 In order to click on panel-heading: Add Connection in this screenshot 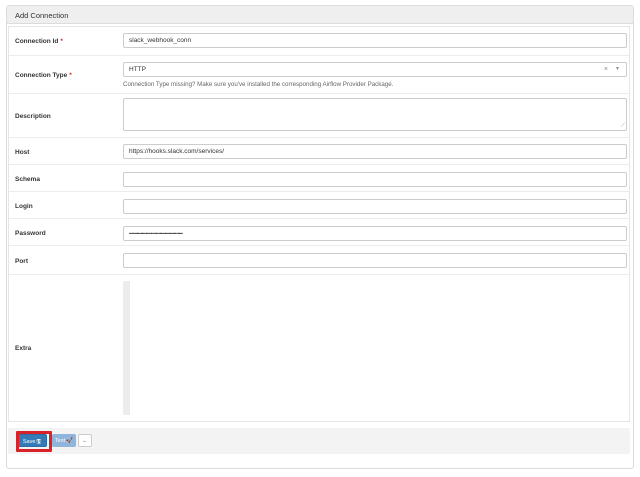, I will do `click(320, 15)`.